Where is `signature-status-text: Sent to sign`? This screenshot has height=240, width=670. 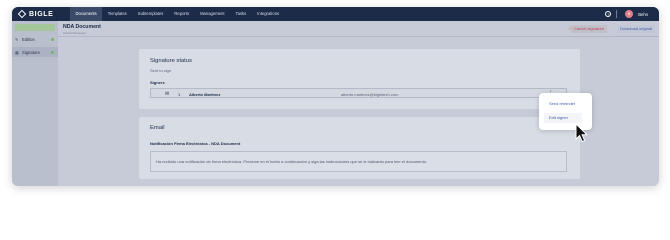
signature-status-text: Sent to sign is located at coordinates (161, 70).